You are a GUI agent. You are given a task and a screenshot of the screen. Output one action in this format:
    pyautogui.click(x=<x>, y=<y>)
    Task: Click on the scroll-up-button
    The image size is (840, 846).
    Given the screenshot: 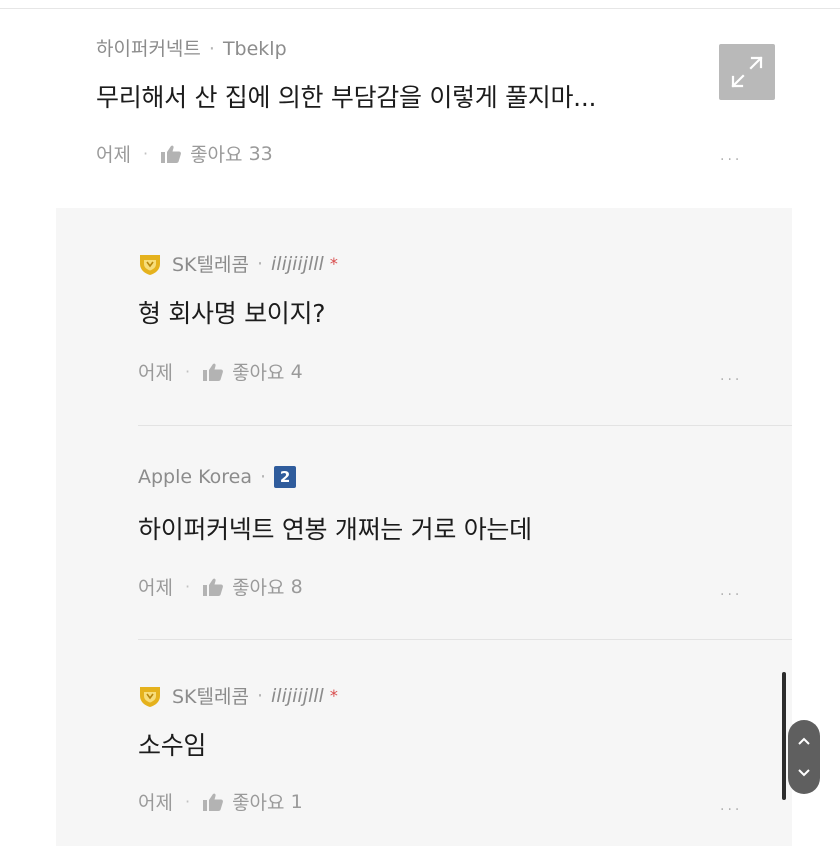 What is the action you would take?
    pyautogui.click(x=804, y=741)
    